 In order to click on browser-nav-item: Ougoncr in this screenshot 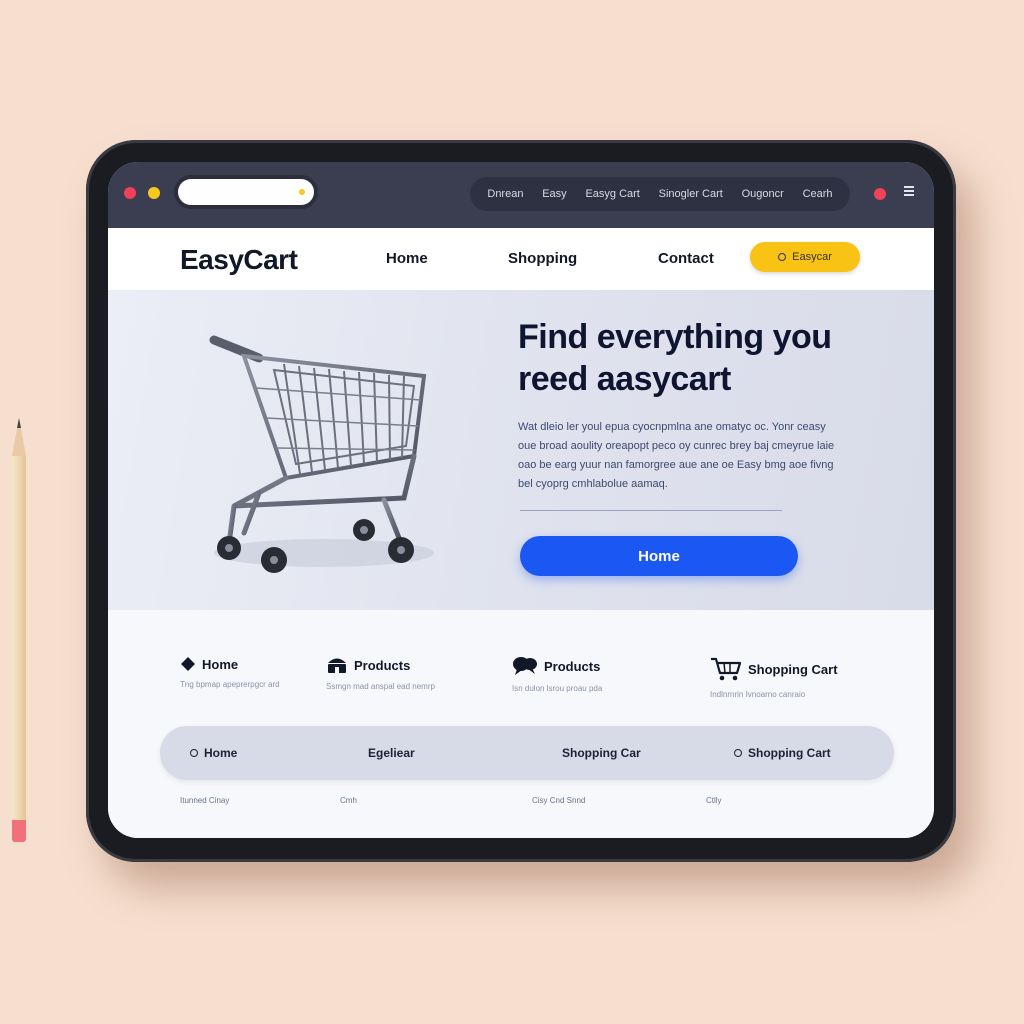, I will do `click(763, 194)`.